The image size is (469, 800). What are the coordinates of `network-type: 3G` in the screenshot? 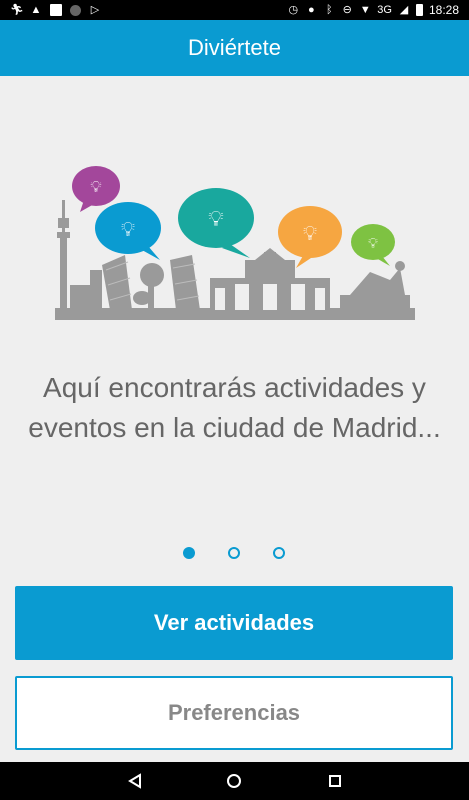 It's located at (384, 10).